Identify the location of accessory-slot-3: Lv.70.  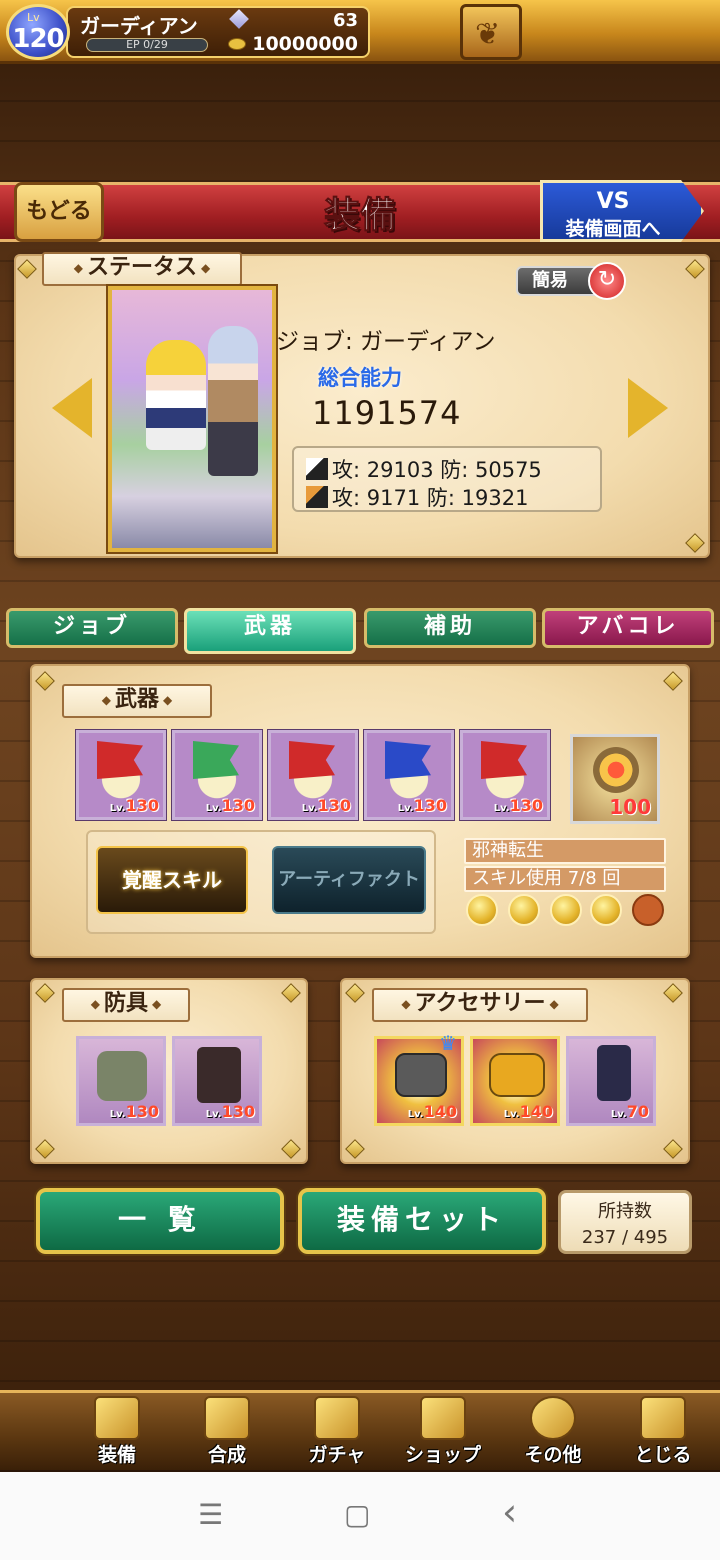
(611, 1081).